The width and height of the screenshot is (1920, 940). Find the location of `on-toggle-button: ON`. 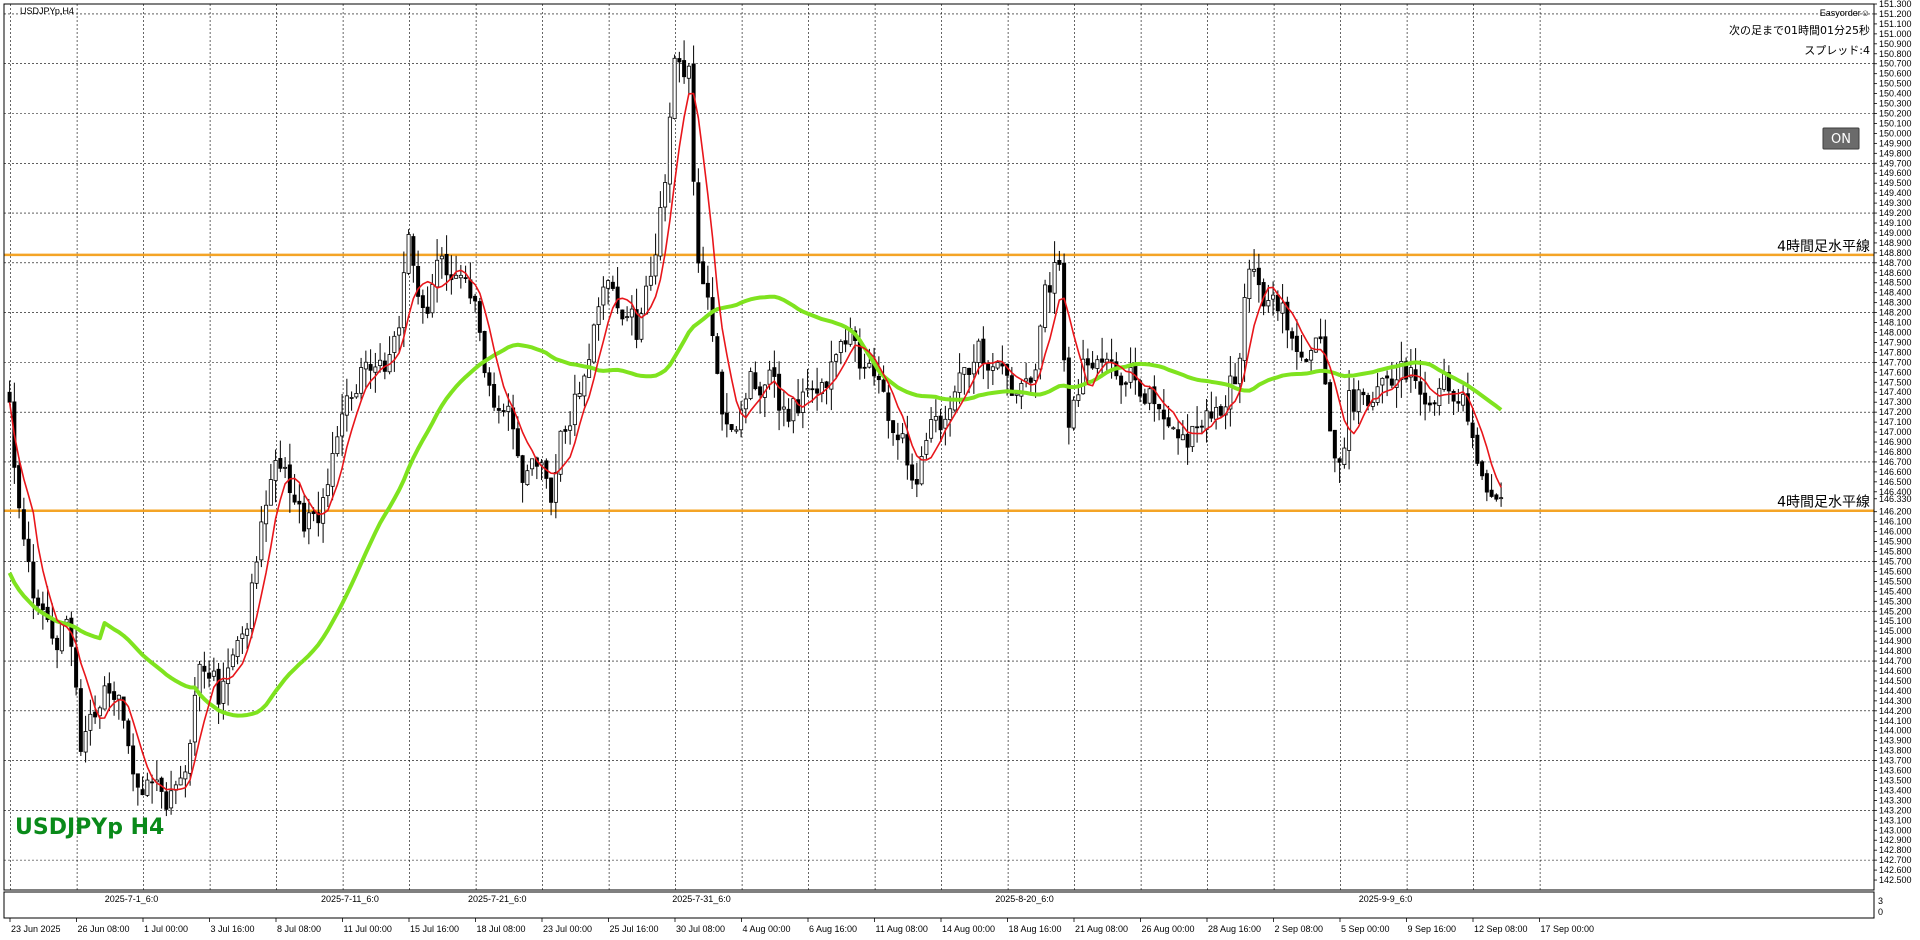

on-toggle-button: ON is located at coordinates (1841, 138).